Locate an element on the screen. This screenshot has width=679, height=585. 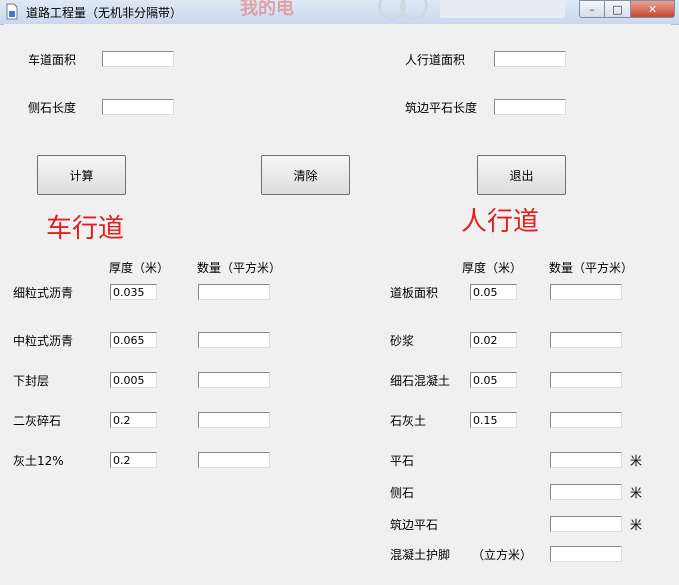
flat-stone-unit: 米 is located at coordinates (636, 461).